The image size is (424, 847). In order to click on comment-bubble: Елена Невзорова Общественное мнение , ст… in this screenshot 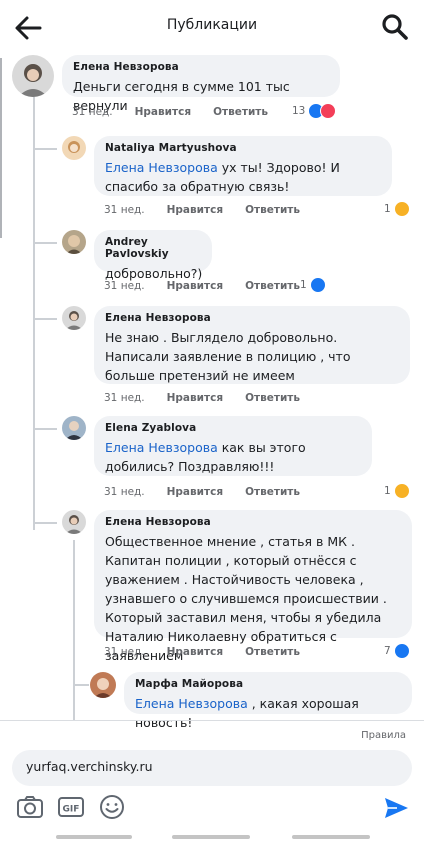, I will do `click(253, 586)`.